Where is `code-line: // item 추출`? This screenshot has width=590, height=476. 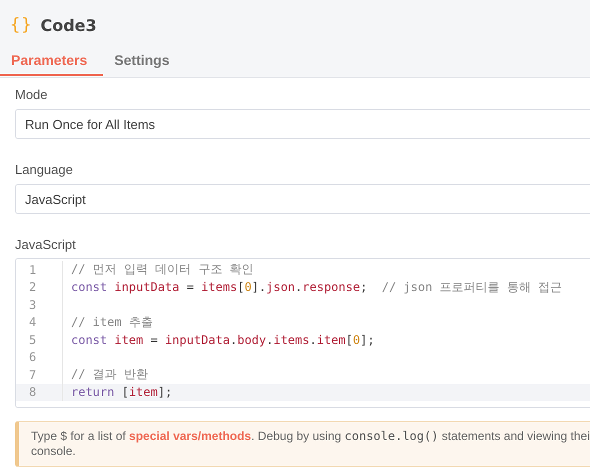 code-line: // item 추출 is located at coordinates (111, 322).